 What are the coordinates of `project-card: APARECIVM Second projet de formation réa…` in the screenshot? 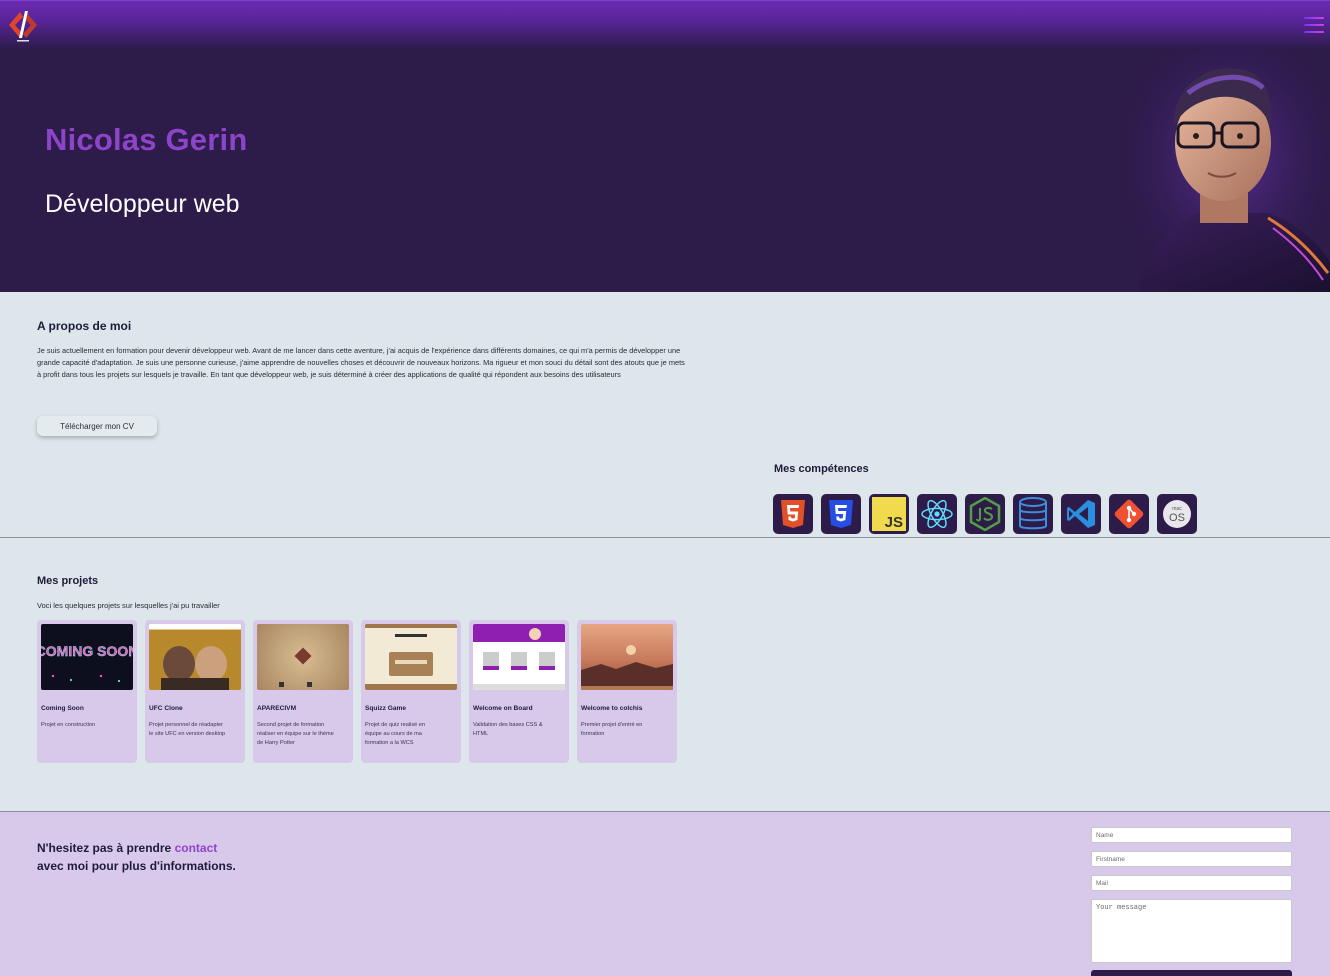 It's located at (303, 691).